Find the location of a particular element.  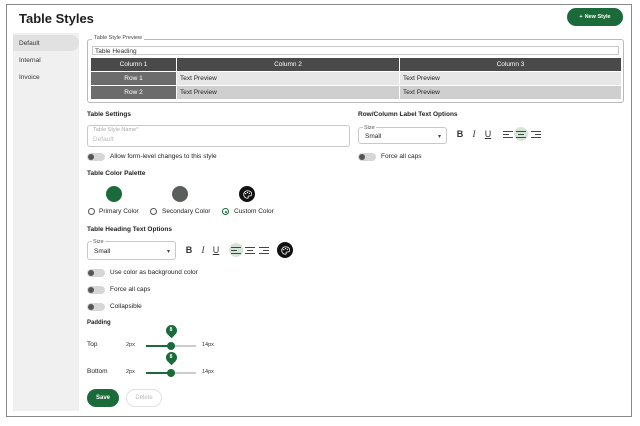

custom-color-label: Custom Color is located at coordinates (254, 211).